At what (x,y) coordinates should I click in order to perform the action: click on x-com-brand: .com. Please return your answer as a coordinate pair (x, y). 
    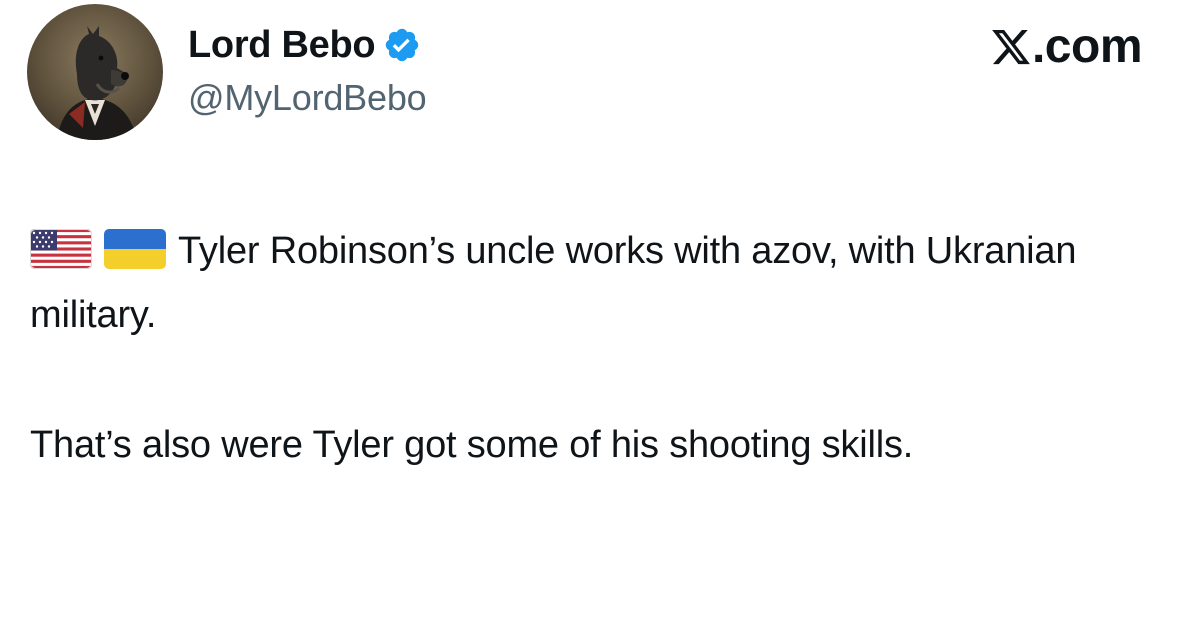
    Looking at the image, I should click on (1066, 46).